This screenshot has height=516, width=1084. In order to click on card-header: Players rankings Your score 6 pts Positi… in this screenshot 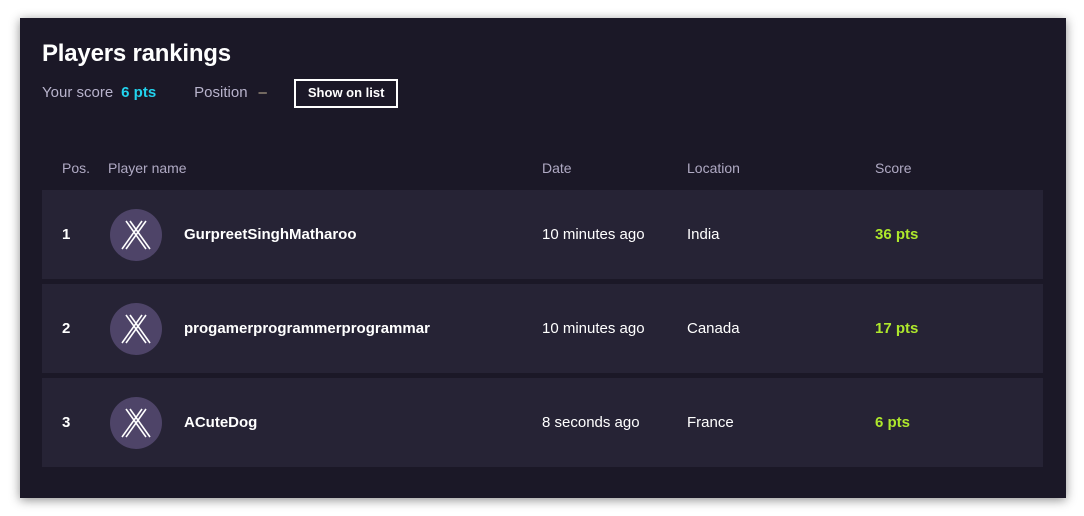, I will do `click(542, 74)`.